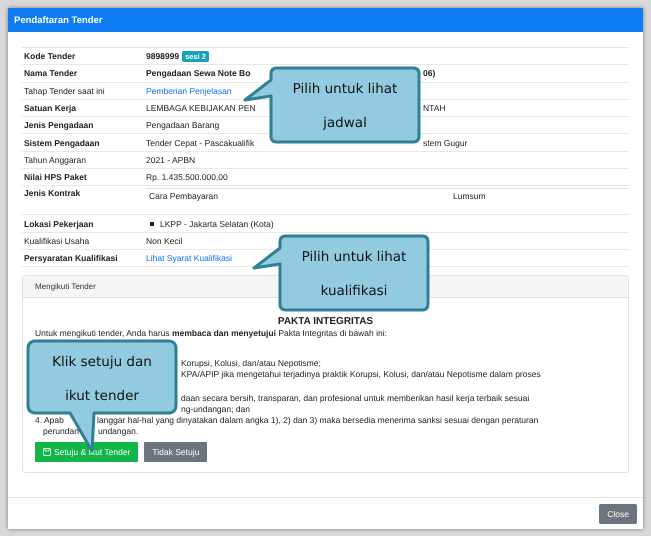 This screenshot has height=536, width=651. I want to click on field-value: Rp. 1.435.500.000,00, so click(187, 177).